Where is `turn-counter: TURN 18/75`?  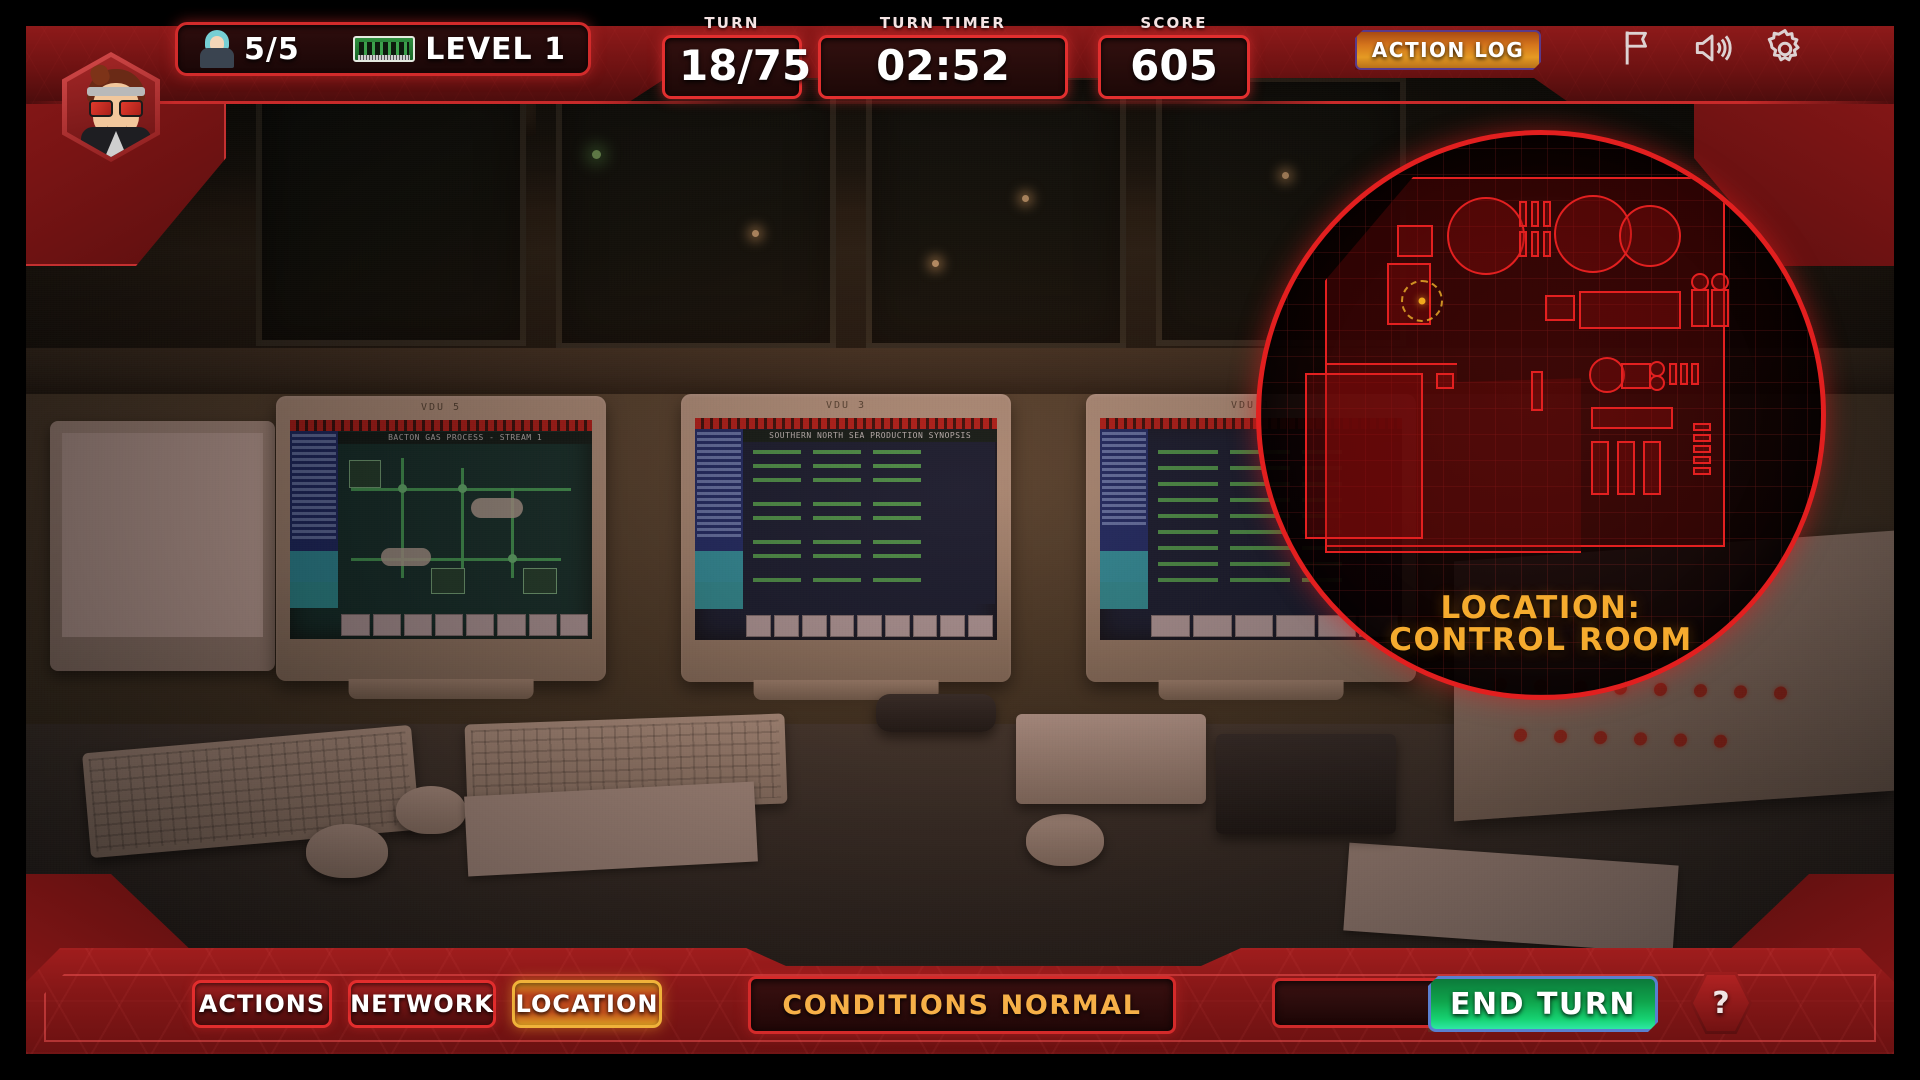 turn-counter: TURN 18/75 is located at coordinates (736, 56).